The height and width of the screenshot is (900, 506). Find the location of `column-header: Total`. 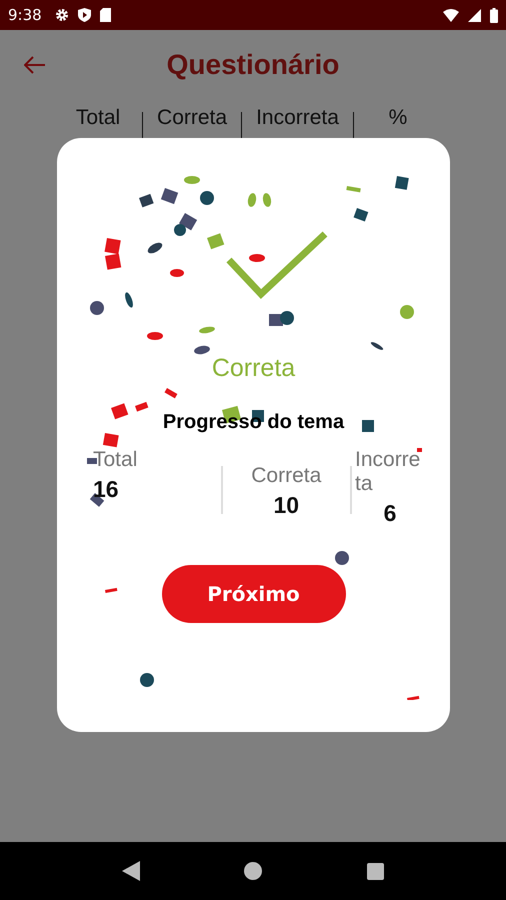

column-header: Total is located at coordinates (98, 118).